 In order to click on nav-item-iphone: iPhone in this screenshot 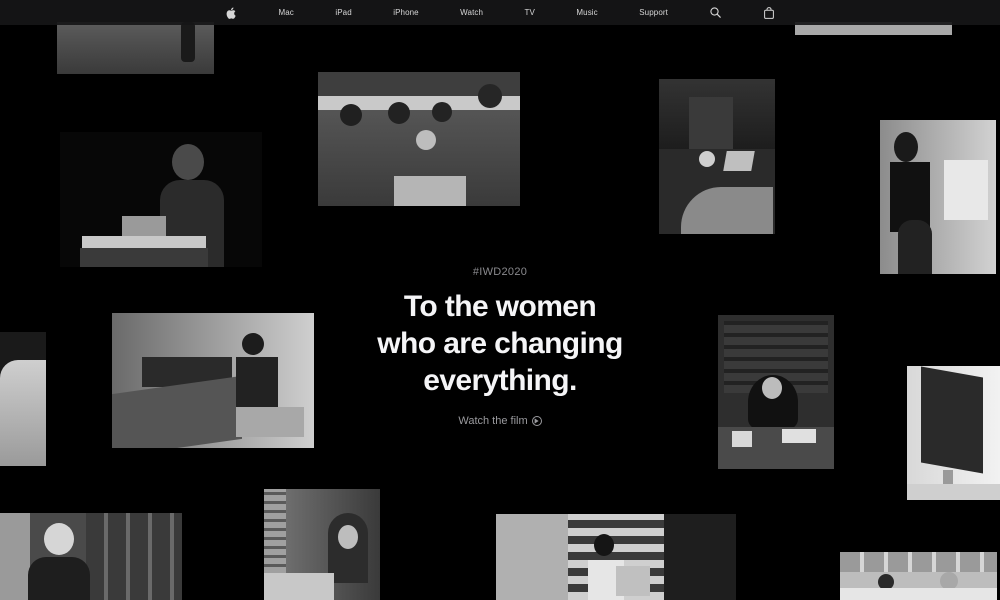, I will do `click(406, 12)`.